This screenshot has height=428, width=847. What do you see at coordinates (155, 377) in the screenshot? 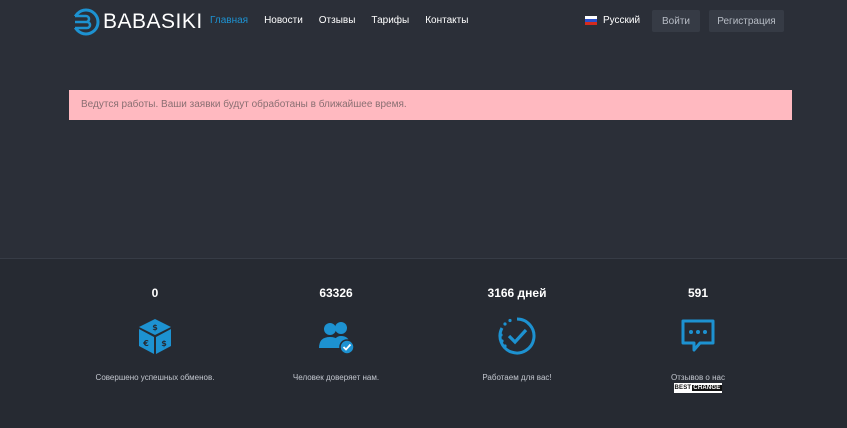
I see `stat-label: Совершено успешных обменов.` at bounding box center [155, 377].